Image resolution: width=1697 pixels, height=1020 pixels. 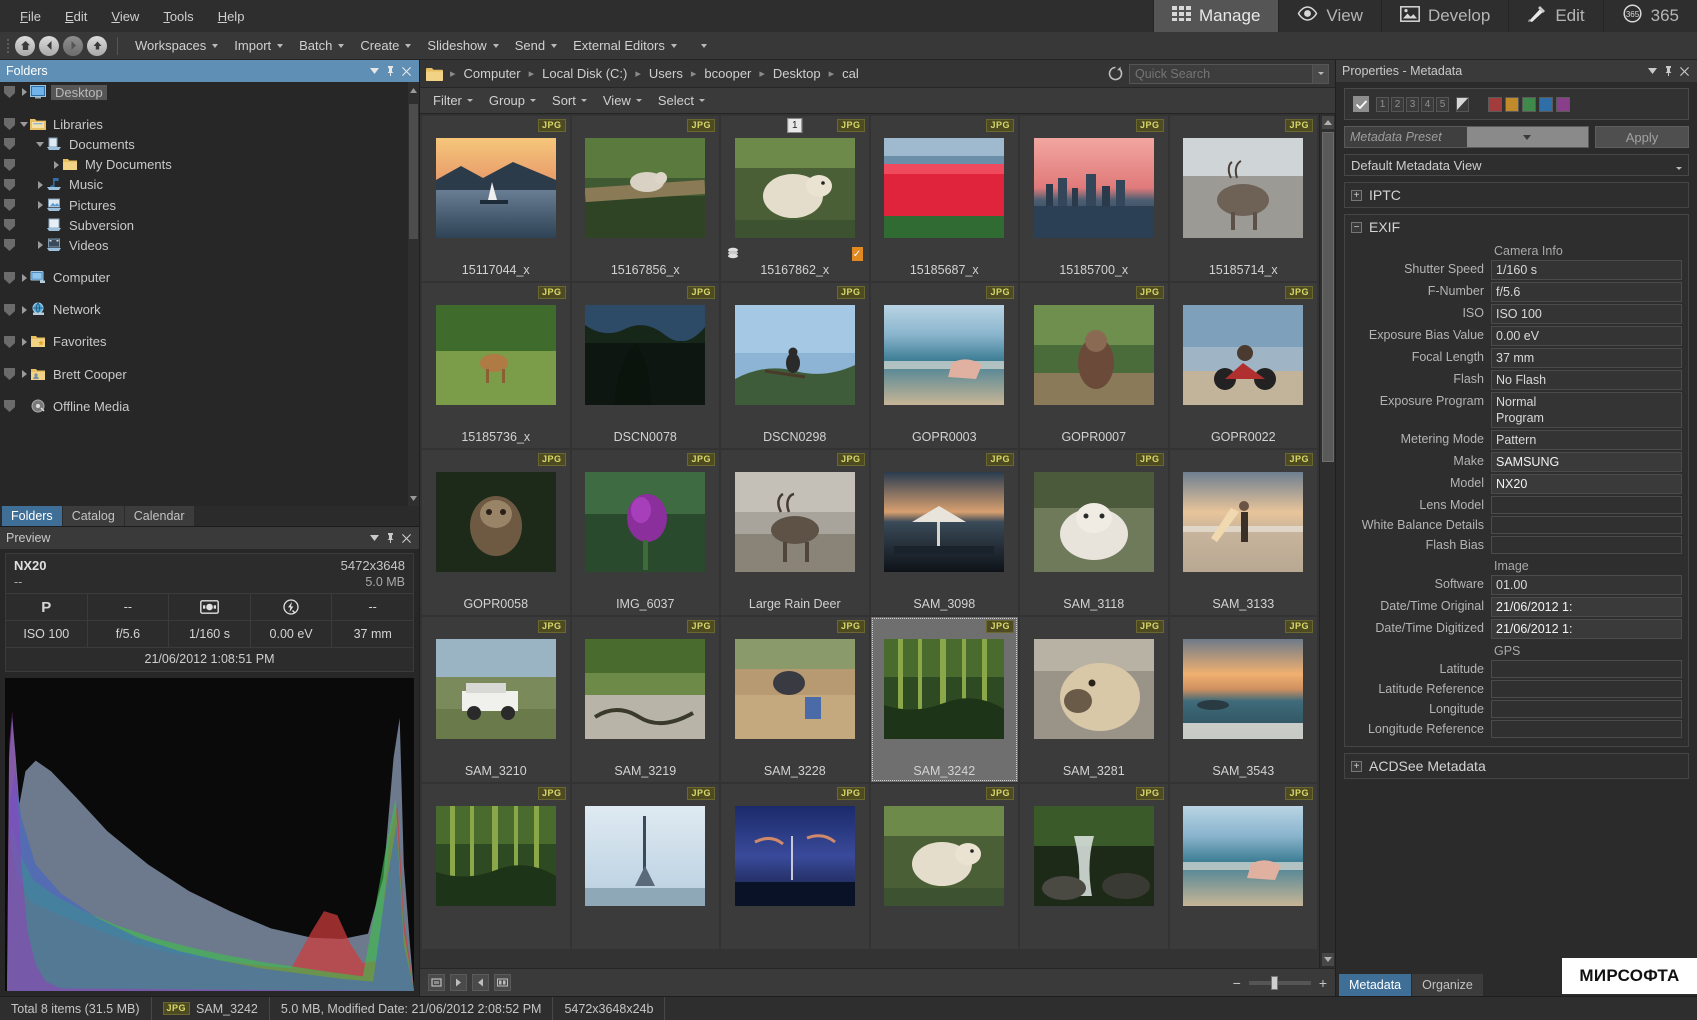 What do you see at coordinates (1586, 629) in the screenshot?
I see `exif-value: 21/06/2012 1:` at bounding box center [1586, 629].